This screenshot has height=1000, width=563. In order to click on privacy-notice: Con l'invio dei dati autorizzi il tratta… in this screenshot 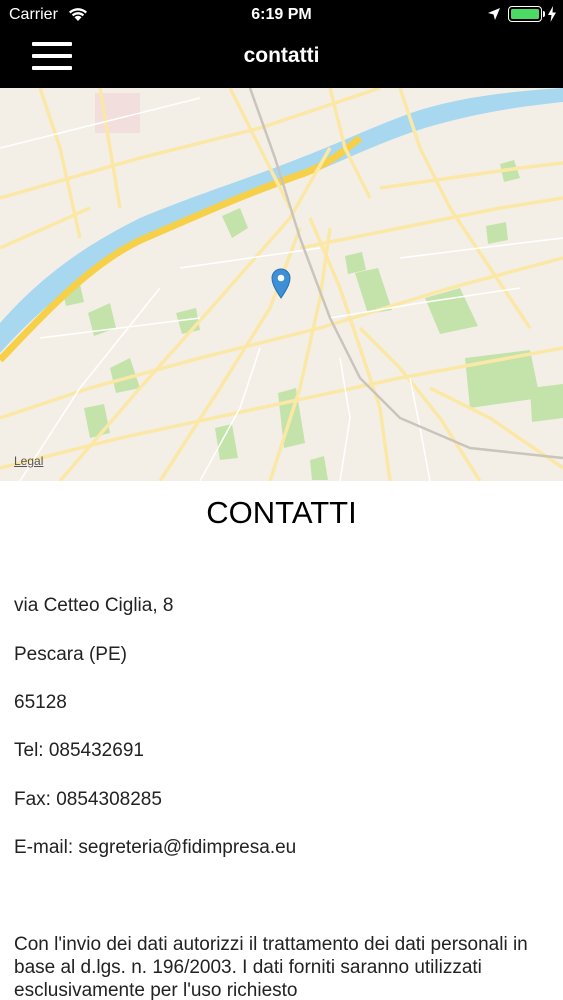, I will do `click(271, 967)`.